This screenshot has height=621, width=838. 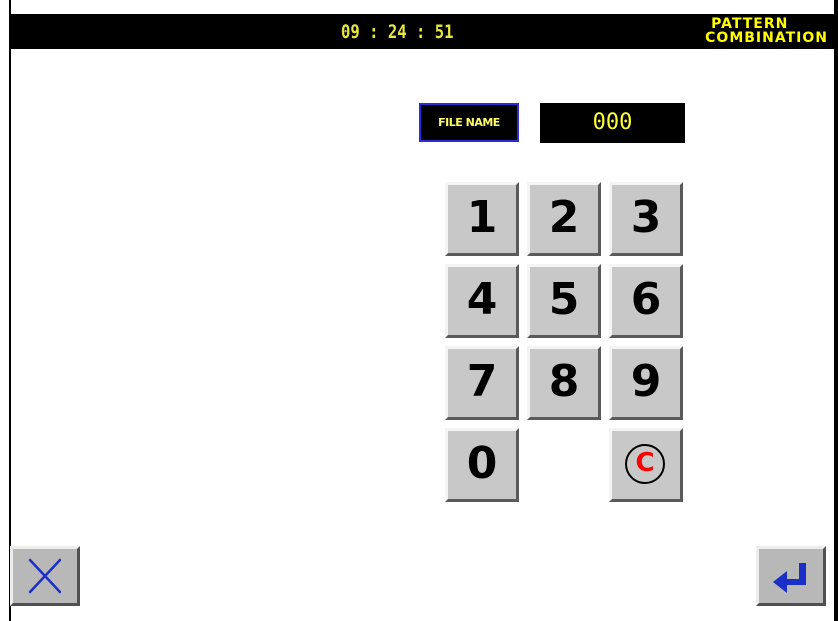 I want to click on screen-title: PATTERN COMBINATION, so click(x=766, y=31).